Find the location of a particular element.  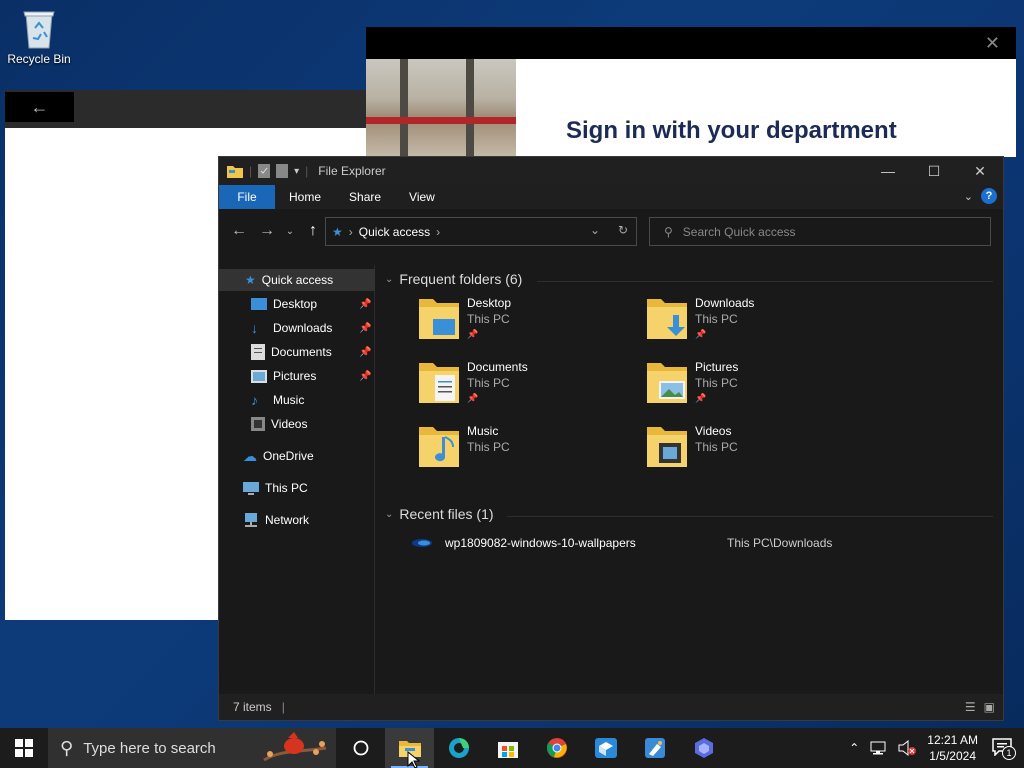

close-button: ✕ is located at coordinates (980, 171).